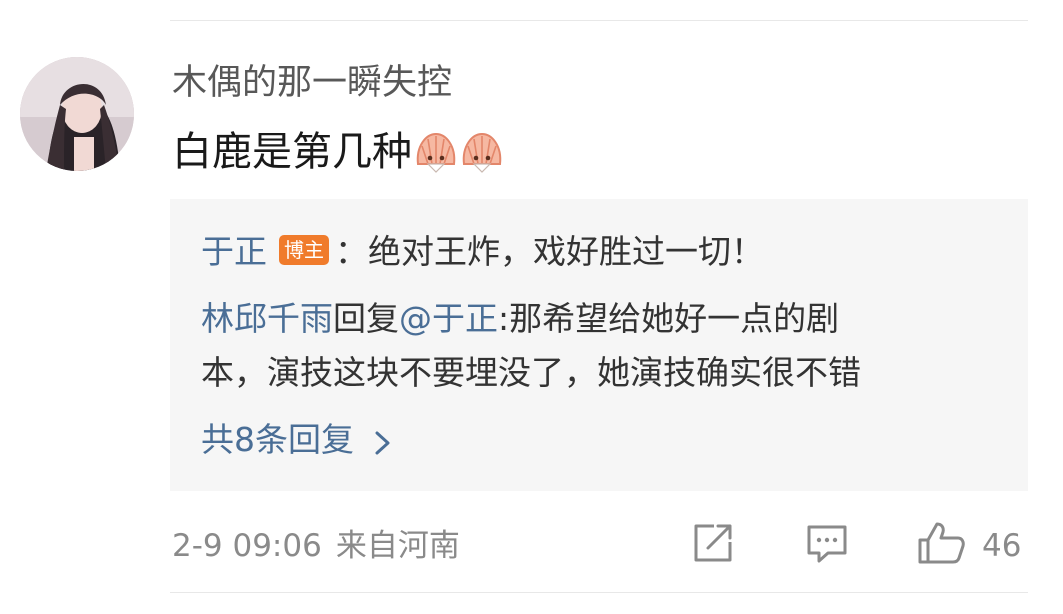 The width and height of the screenshot is (1063, 614). What do you see at coordinates (397, 546) in the screenshot?
I see `comment-location: 来自河南` at bounding box center [397, 546].